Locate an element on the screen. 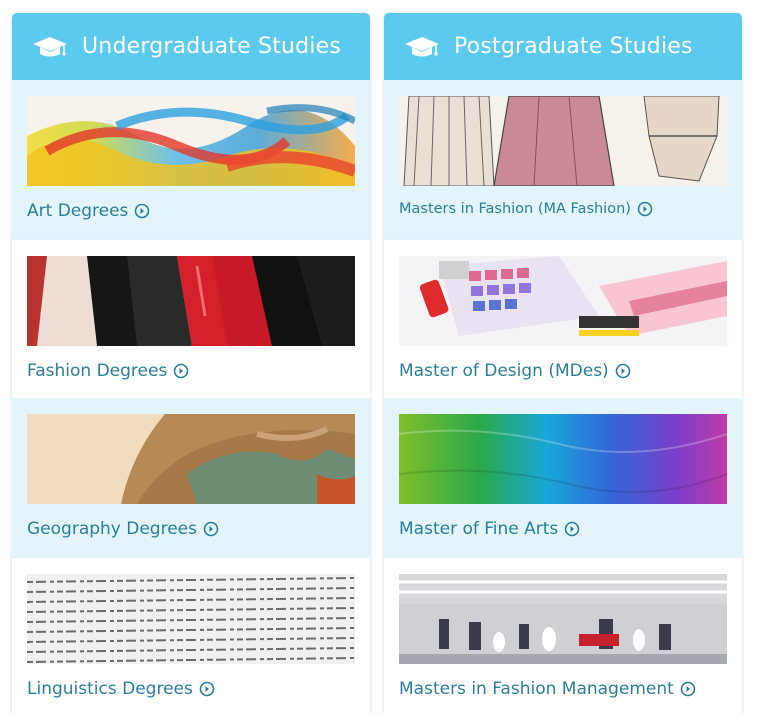  program-card: Fashion Degrees is located at coordinates (191, 318).